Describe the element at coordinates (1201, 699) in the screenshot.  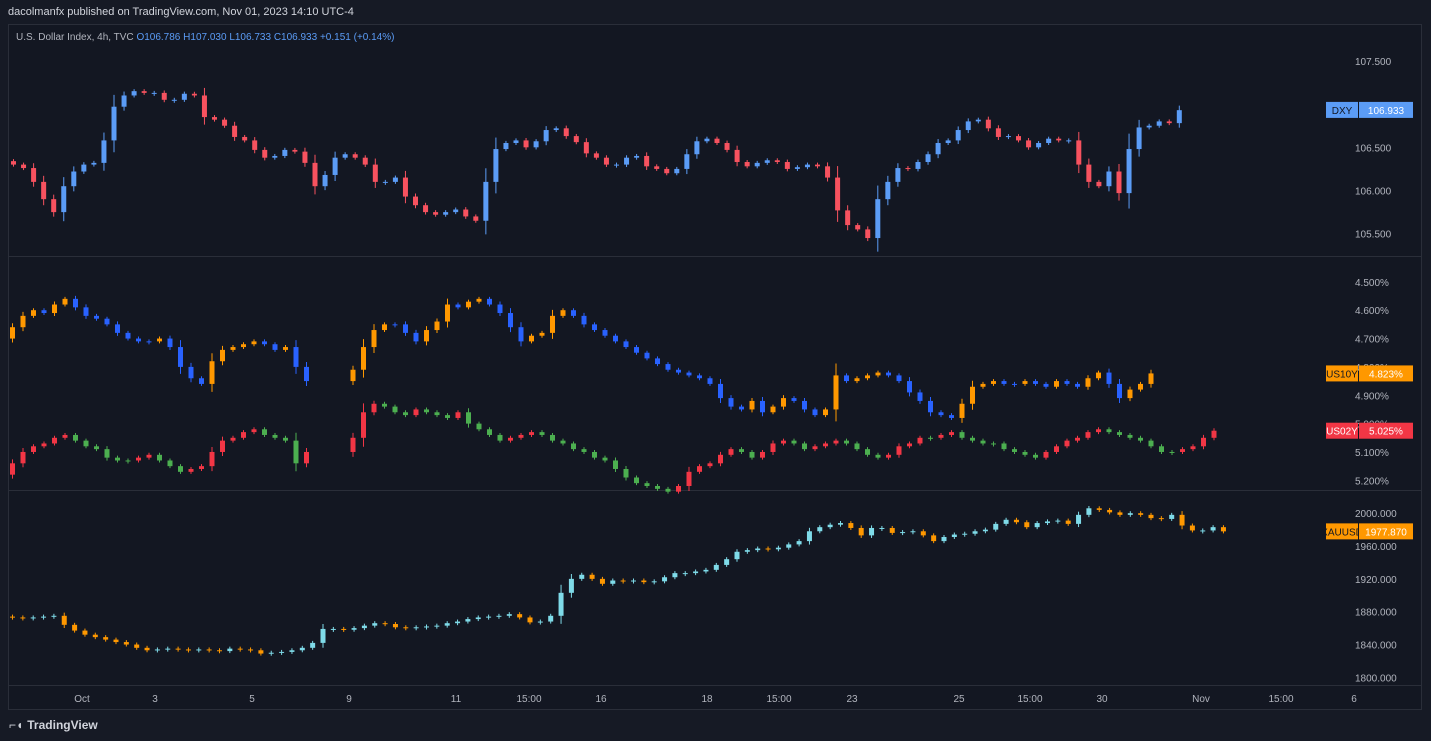
I see `x-tick-label: Nov` at that location.